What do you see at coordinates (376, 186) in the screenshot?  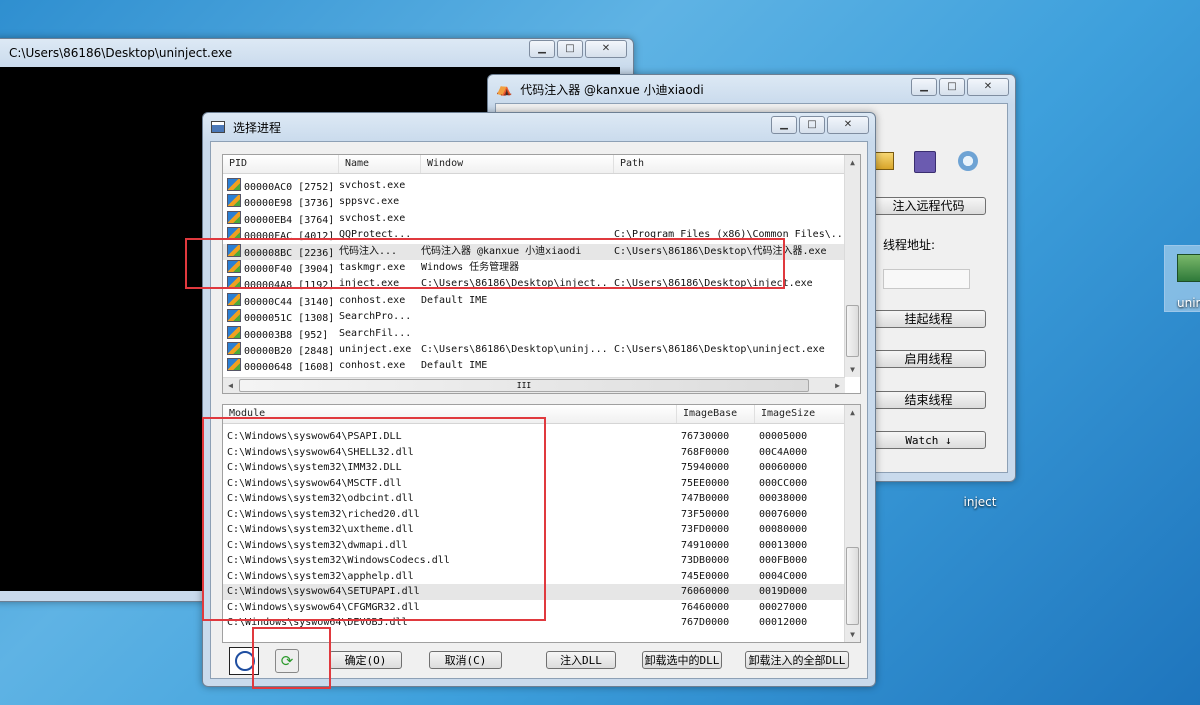 I see `process-name: svchost.exe` at bounding box center [376, 186].